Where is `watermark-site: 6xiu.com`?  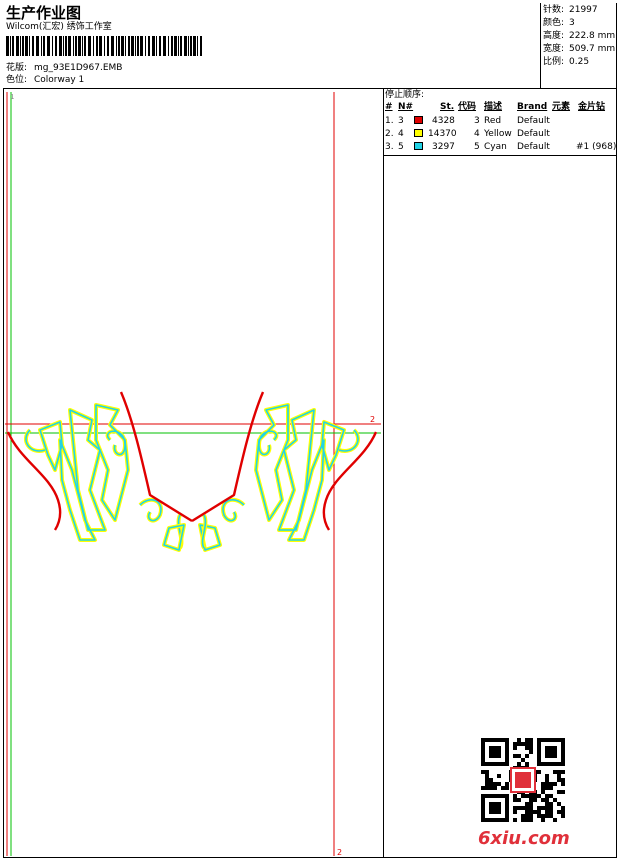
watermark-site: 6xiu.com is located at coordinates (524, 838).